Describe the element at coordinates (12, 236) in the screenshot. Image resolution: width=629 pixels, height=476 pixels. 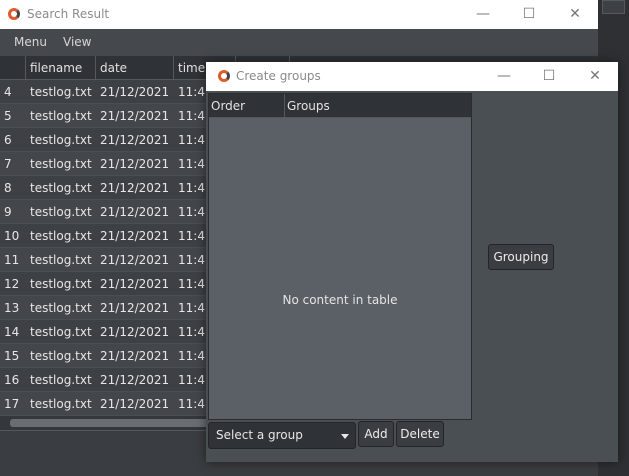
I see `cell-index: 10` at that location.